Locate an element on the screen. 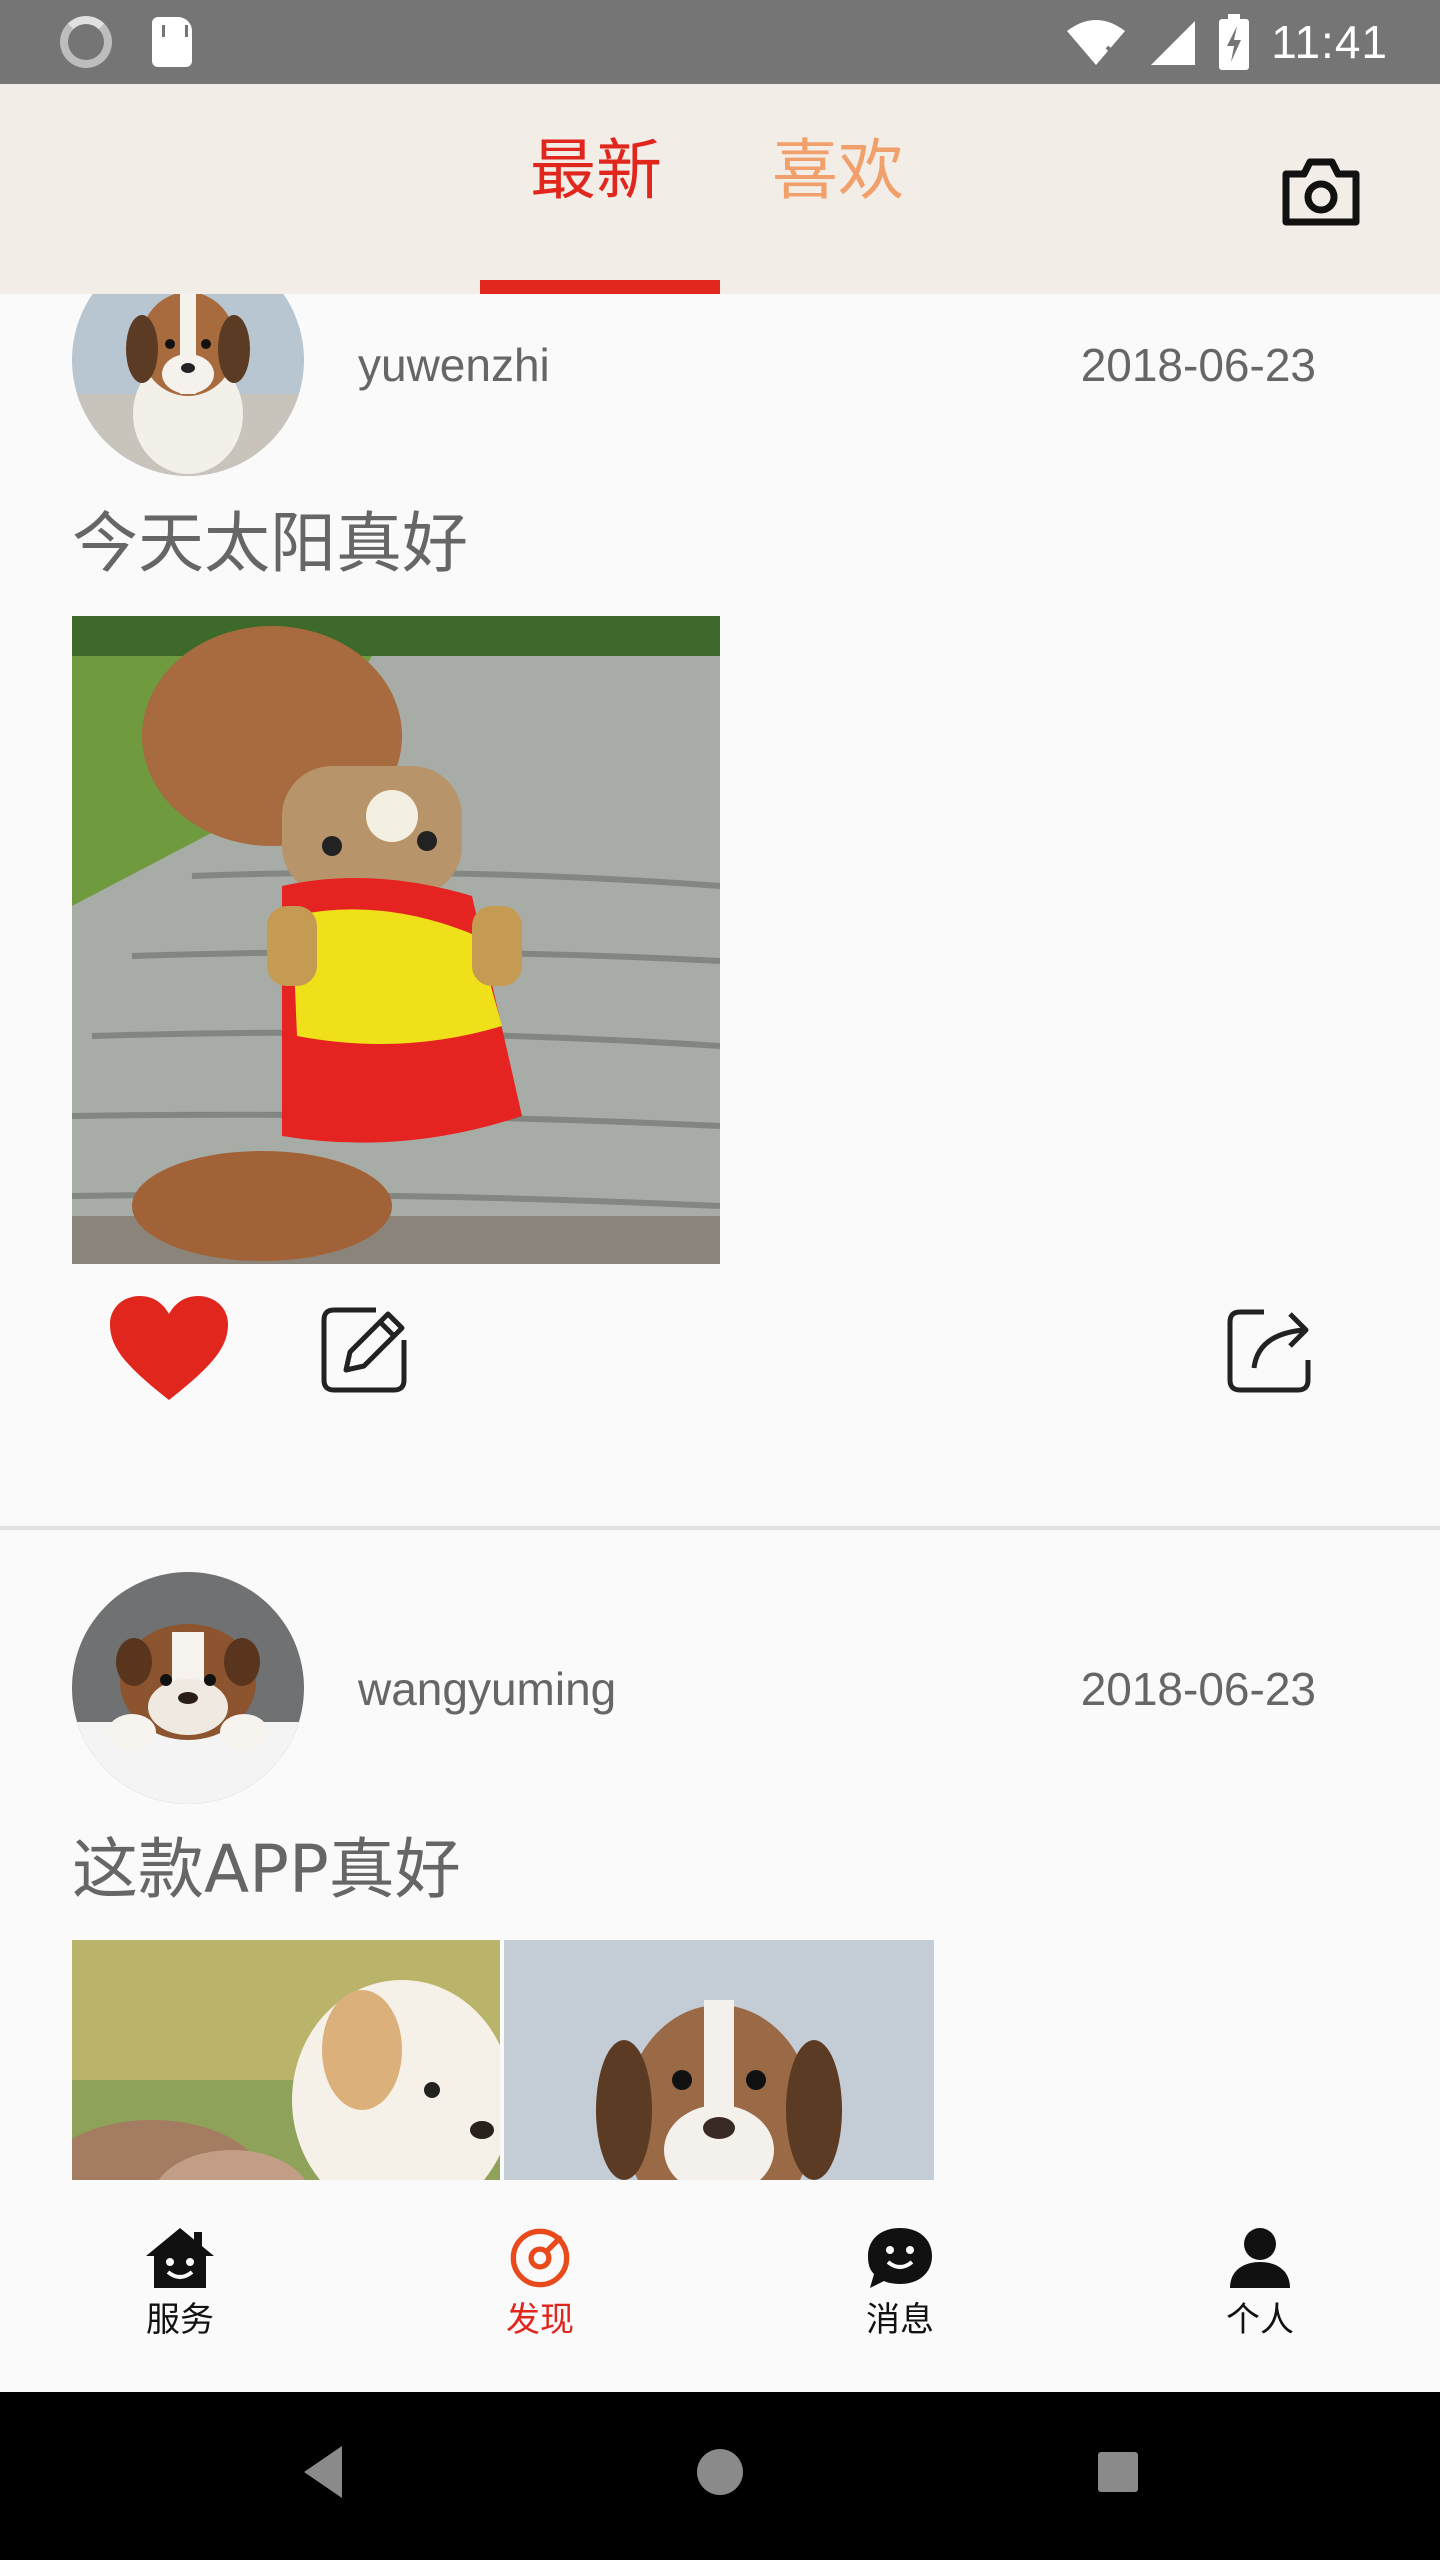 The image size is (1440, 2560). discover-icon is located at coordinates (540, 2258).